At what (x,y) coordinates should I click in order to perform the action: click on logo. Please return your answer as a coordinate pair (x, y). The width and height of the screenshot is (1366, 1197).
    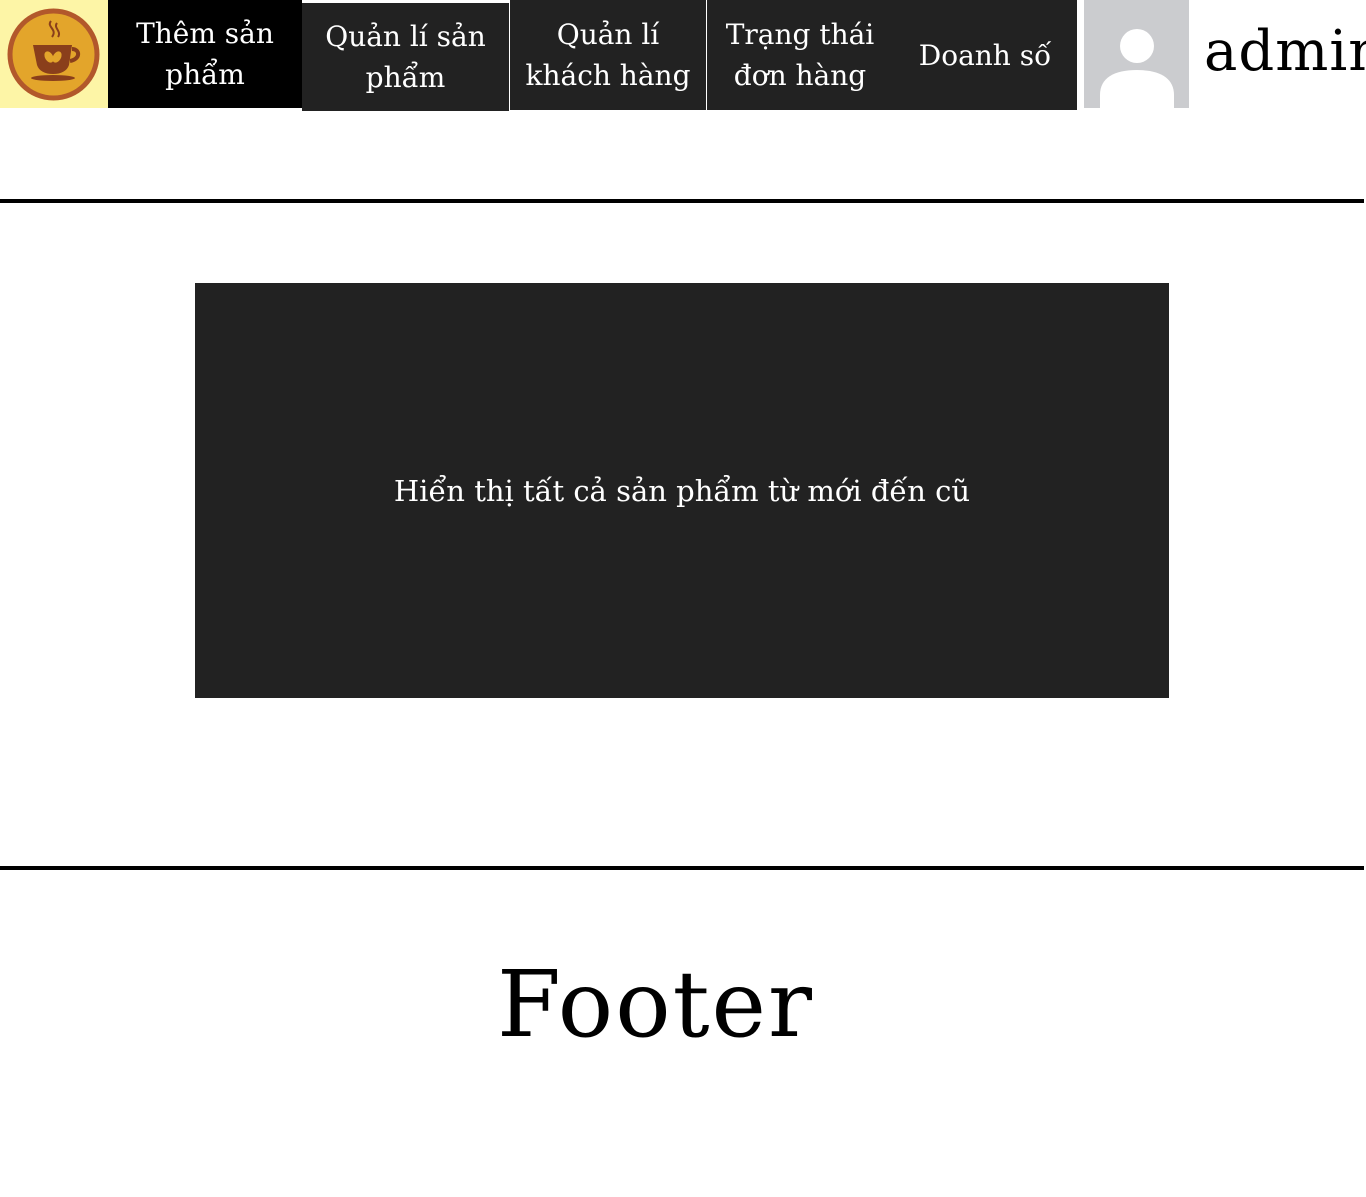
    Looking at the image, I should click on (54, 54).